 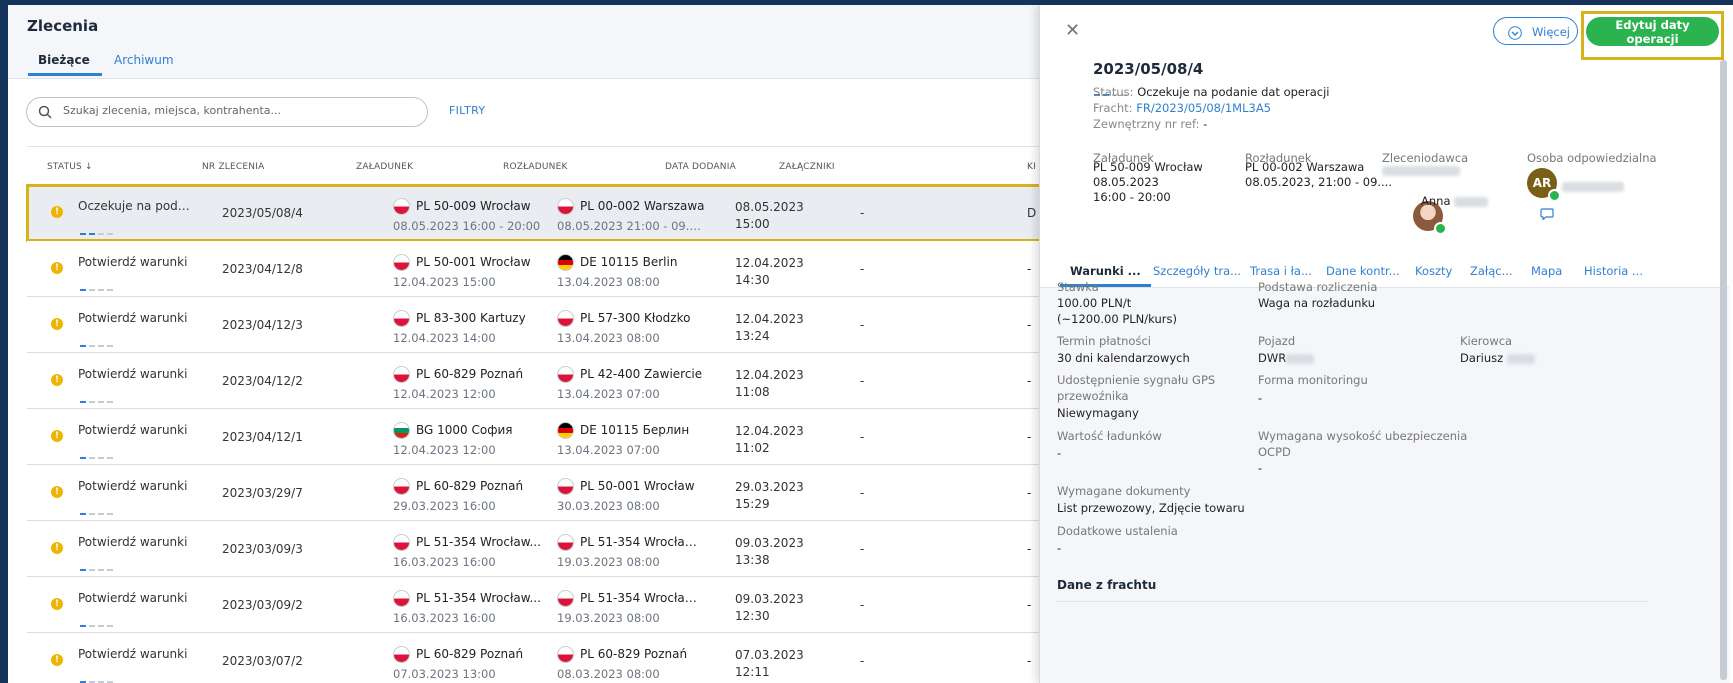 I want to click on tab-current: Bieżące, so click(x=65, y=64).